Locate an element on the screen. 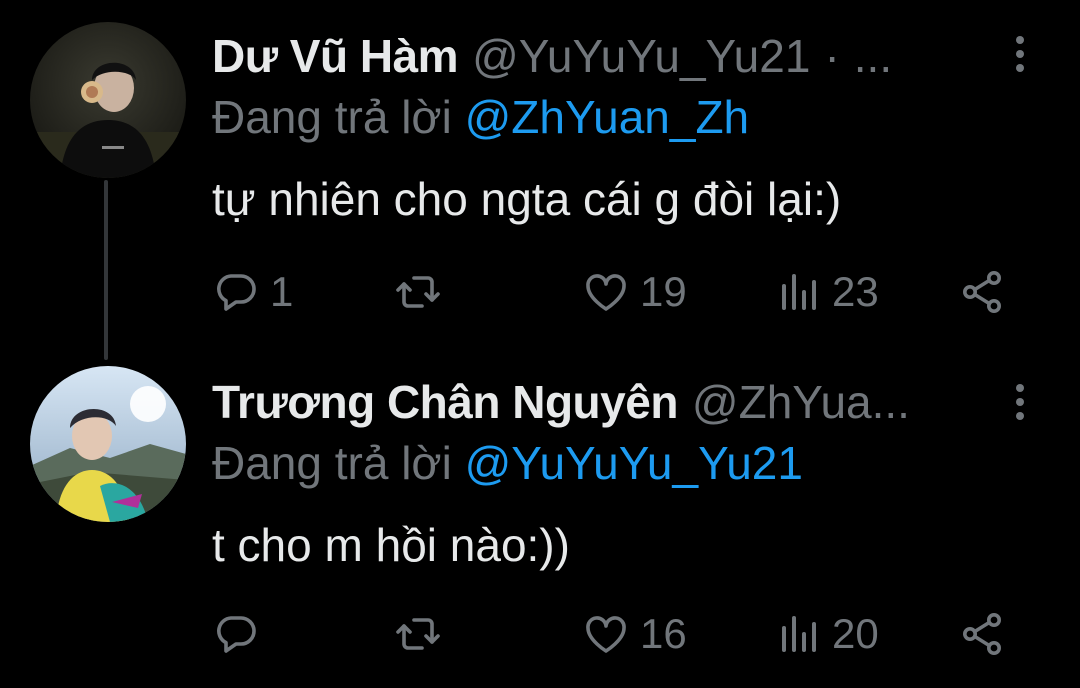 The height and width of the screenshot is (688, 1080). views-button: 23 is located at coordinates (826, 292).